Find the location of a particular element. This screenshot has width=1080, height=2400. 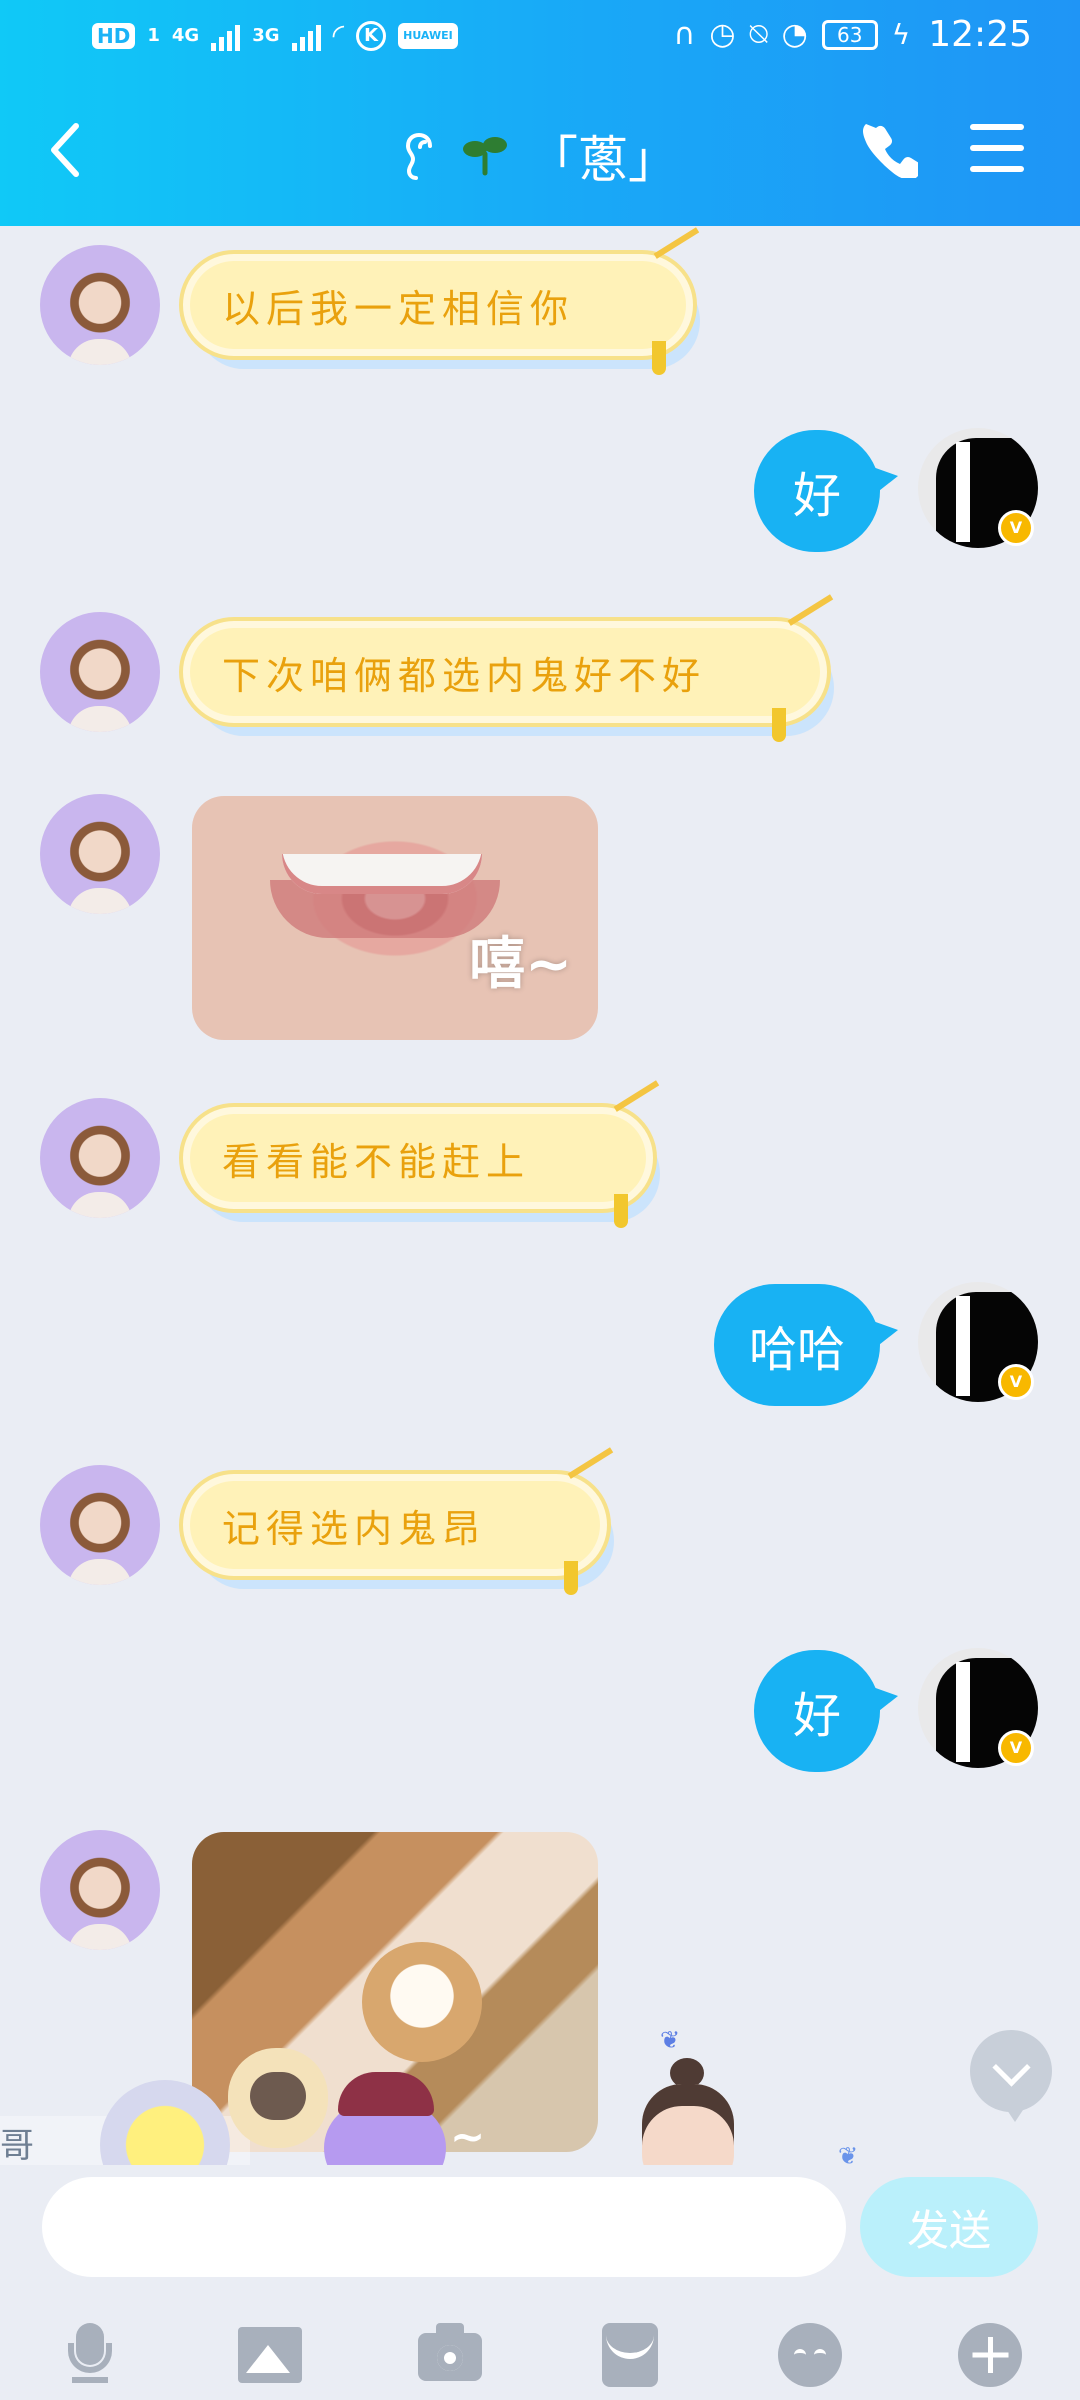

emoji-icon is located at coordinates (810, 2355).